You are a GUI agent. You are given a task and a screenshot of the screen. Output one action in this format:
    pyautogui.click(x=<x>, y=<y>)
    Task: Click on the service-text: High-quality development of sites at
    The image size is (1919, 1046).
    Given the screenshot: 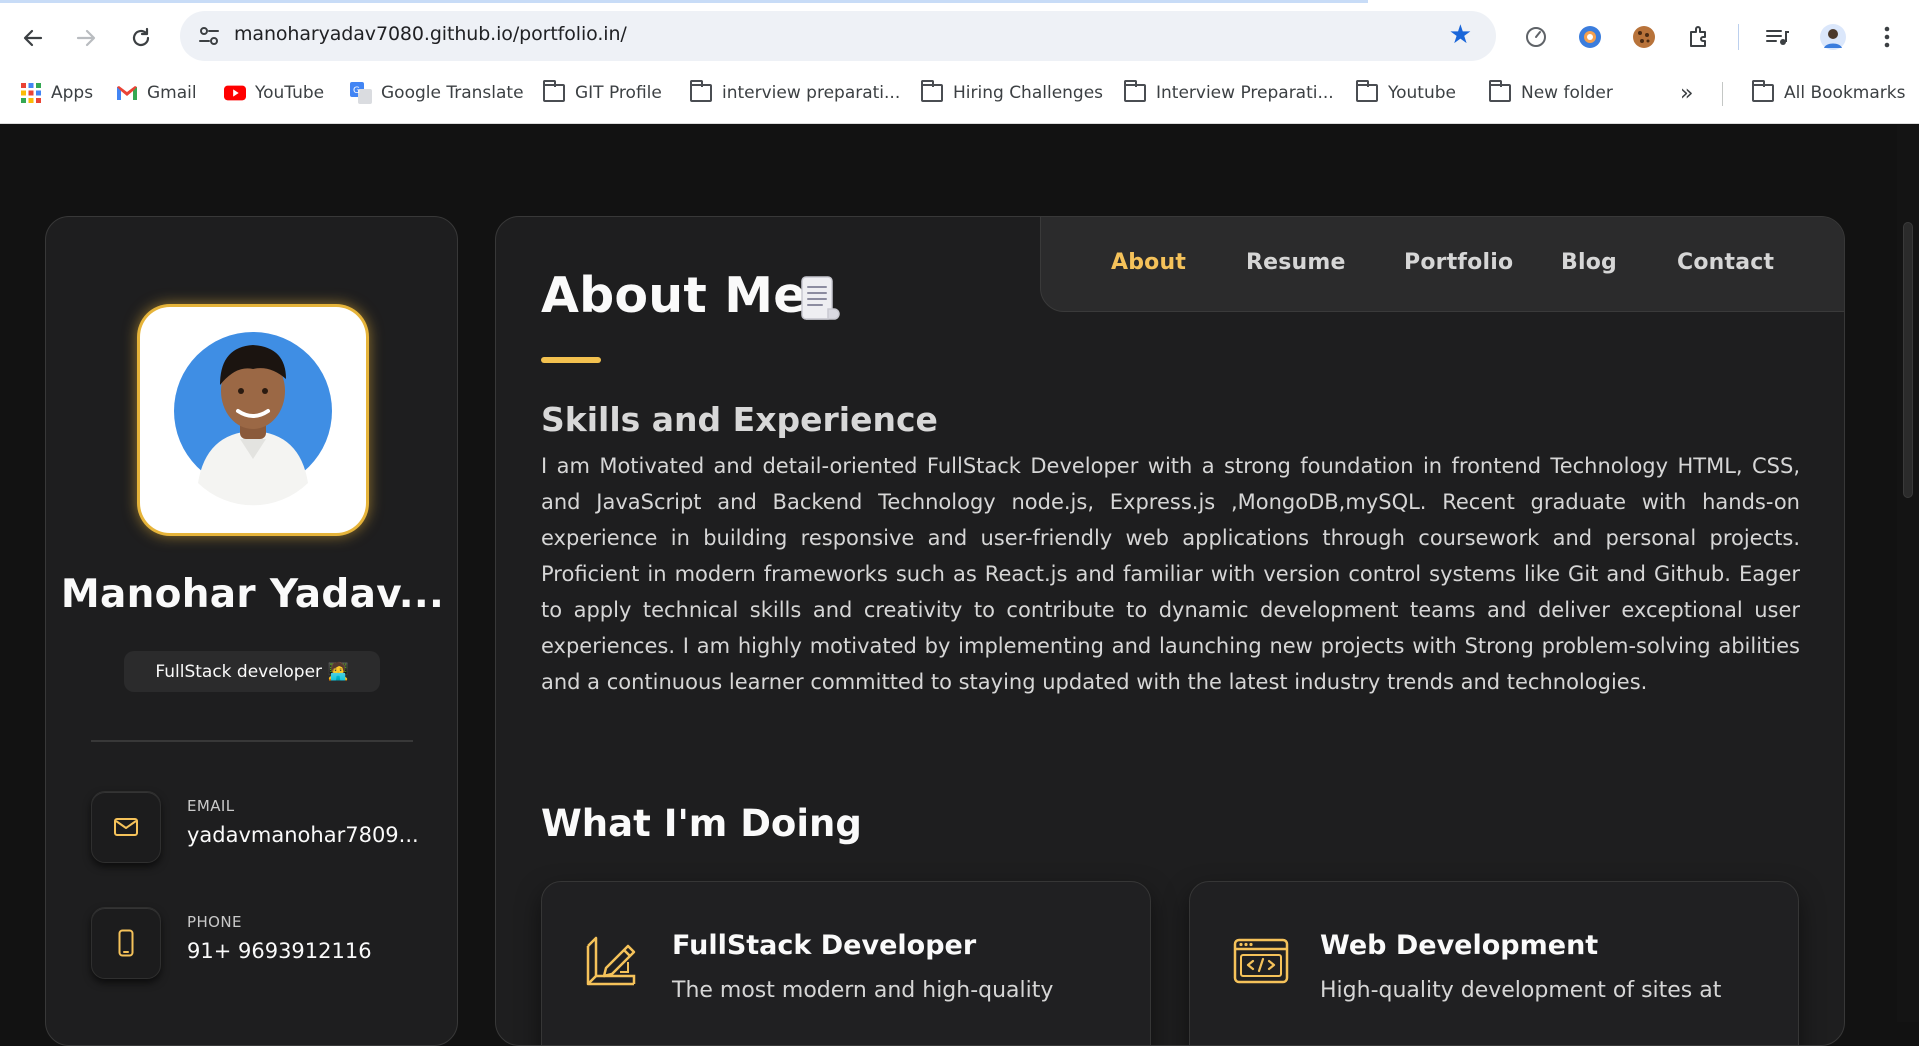 What is the action you would take?
    pyautogui.click(x=1521, y=990)
    